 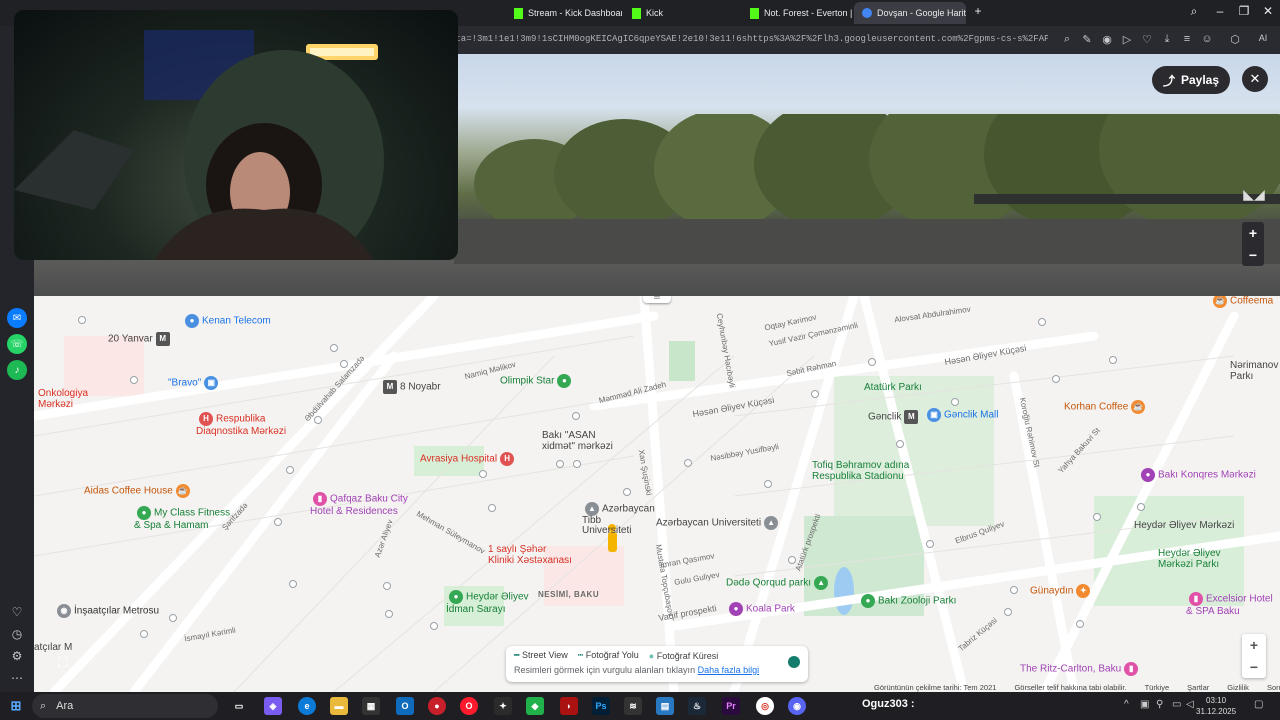 What do you see at coordinates (1220, 11) in the screenshot?
I see `minimize-button: –` at bounding box center [1220, 11].